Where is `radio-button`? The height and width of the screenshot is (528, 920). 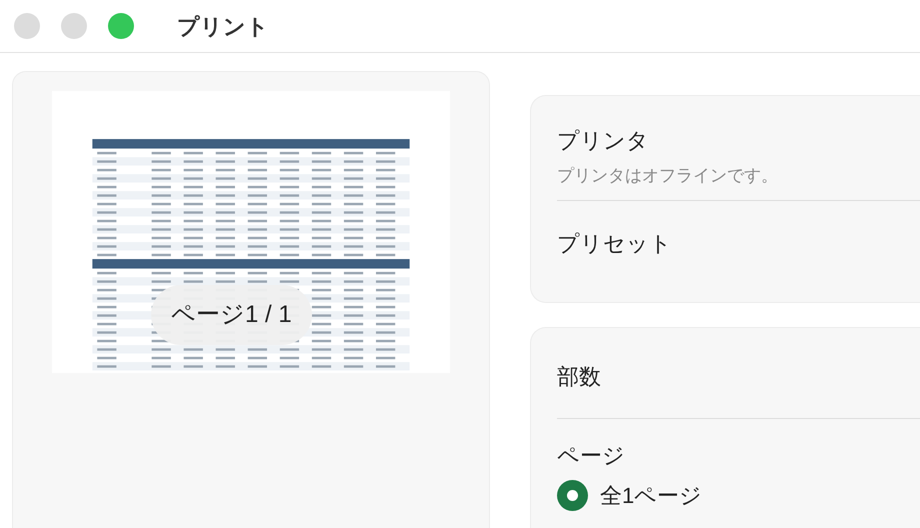
radio-button is located at coordinates (572, 495).